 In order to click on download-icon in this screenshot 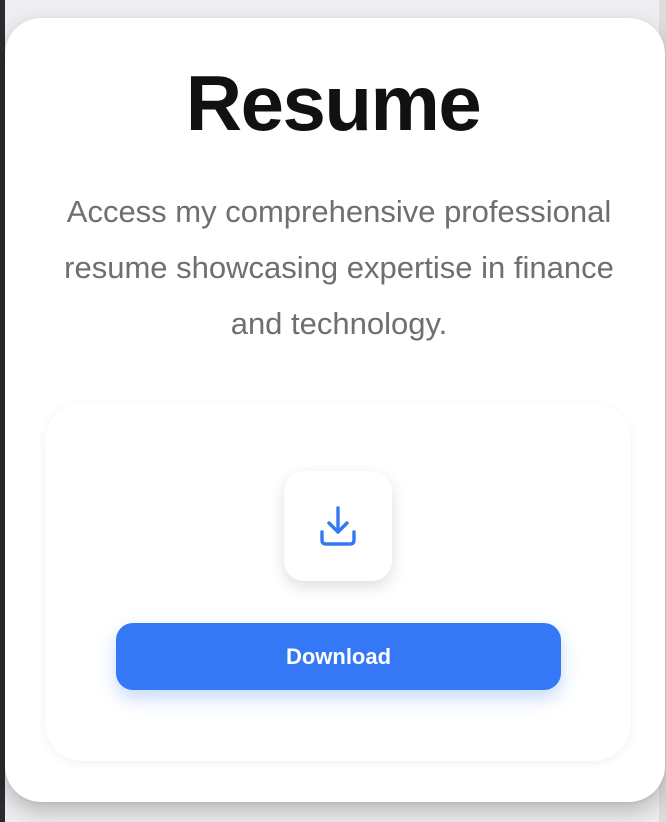, I will do `click(338, 526)`.